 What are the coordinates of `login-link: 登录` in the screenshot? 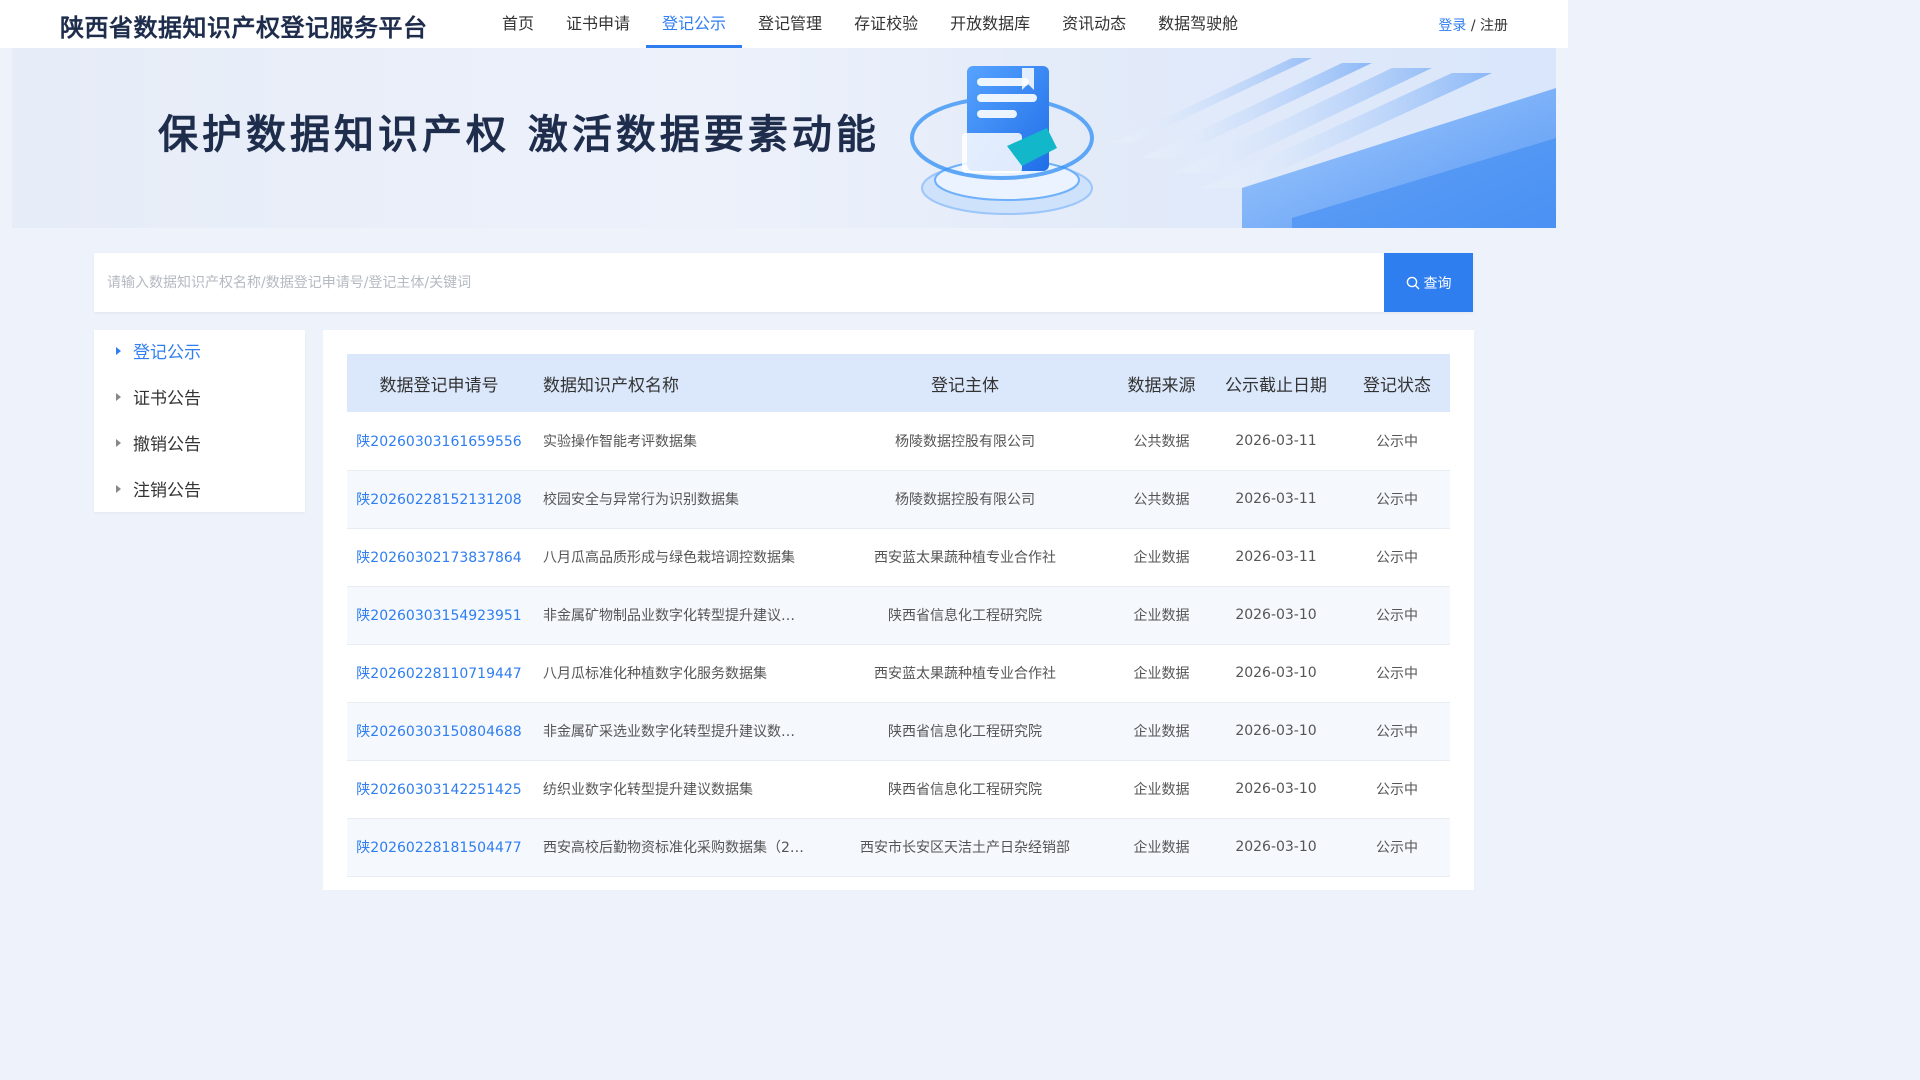 It's located at (1452, 26).